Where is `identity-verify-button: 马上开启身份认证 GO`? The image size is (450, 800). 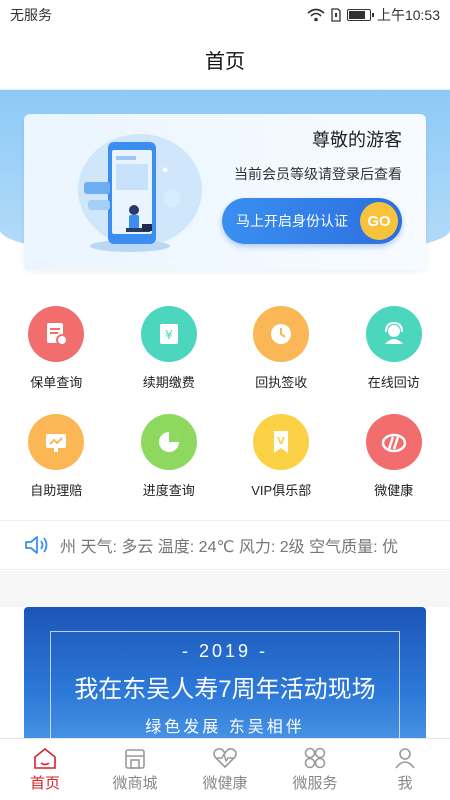
identity-verify-button: 马上开启身份认证 GO is located at coordinates (312, 221).